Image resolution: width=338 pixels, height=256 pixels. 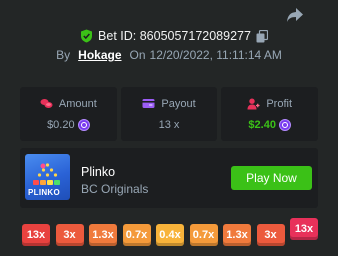 What do you see at coordinates (262, 124) in the screenshot?
I see `profit-value: $2.40` at bounding box center [262, 124].